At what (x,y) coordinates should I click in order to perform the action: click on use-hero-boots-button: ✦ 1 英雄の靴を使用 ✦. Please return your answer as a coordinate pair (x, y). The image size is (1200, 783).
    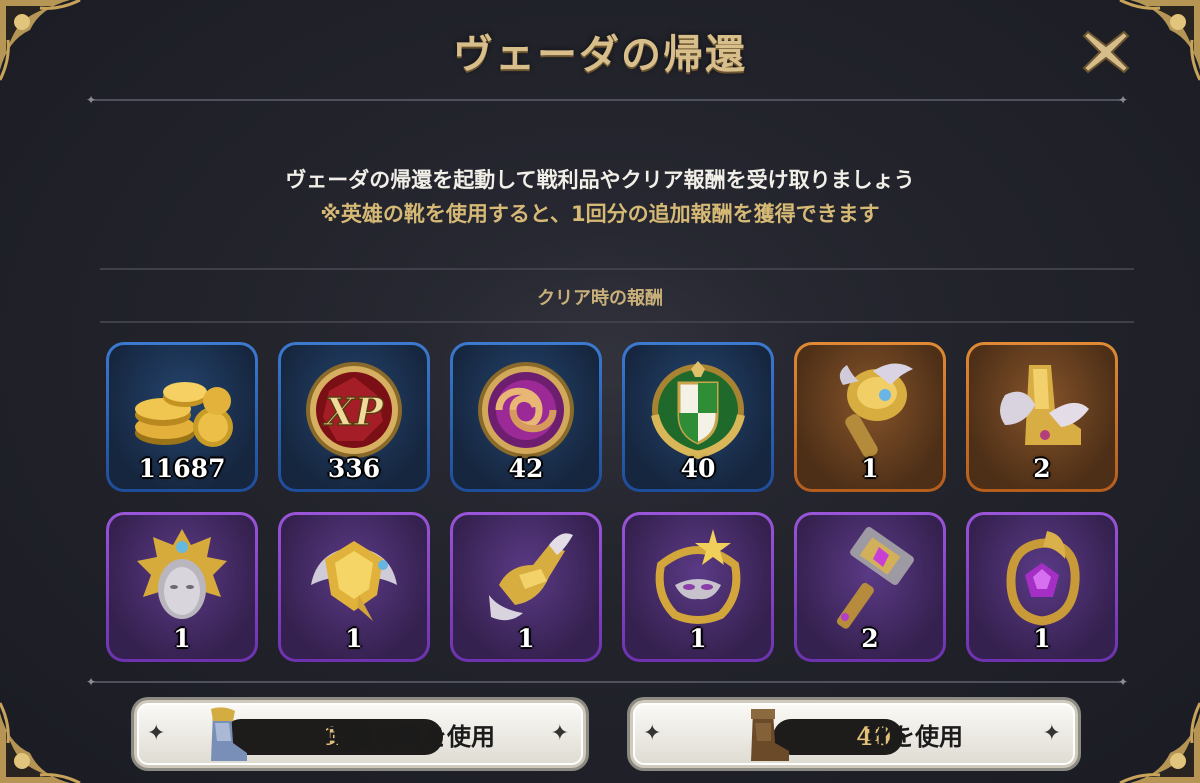
    Looking at the image, I should click on (360, 734).